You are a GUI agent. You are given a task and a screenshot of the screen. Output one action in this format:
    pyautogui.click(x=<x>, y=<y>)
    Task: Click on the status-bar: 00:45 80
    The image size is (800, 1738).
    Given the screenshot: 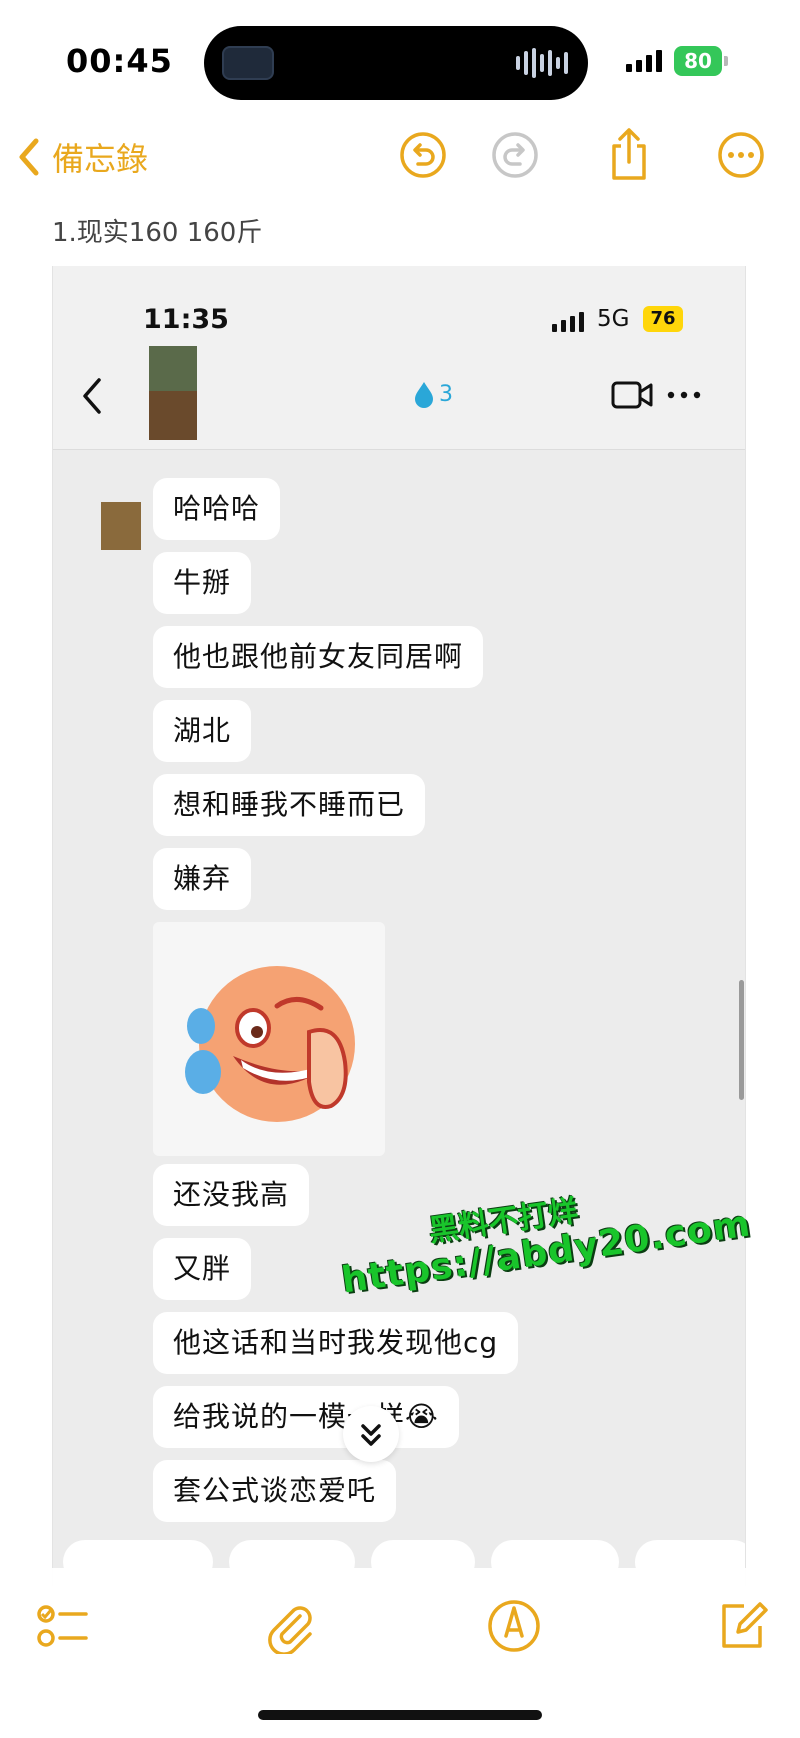 What is the action you would take?
    pyautogui.click(x=400, y=60)
    